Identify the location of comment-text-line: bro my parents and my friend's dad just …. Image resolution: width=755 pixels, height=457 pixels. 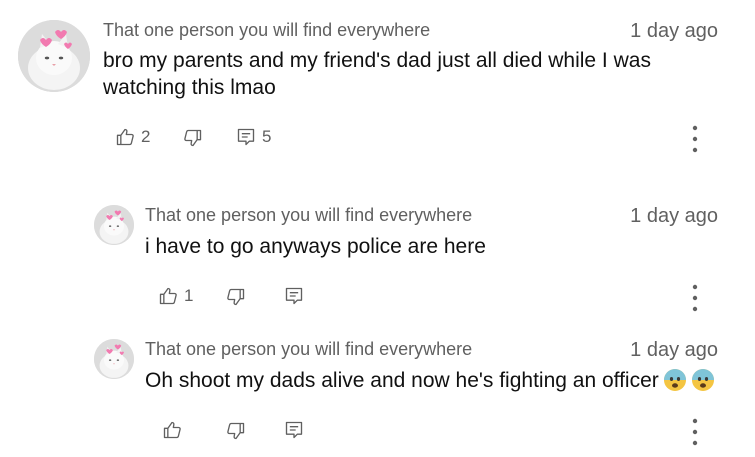
(377, 60).